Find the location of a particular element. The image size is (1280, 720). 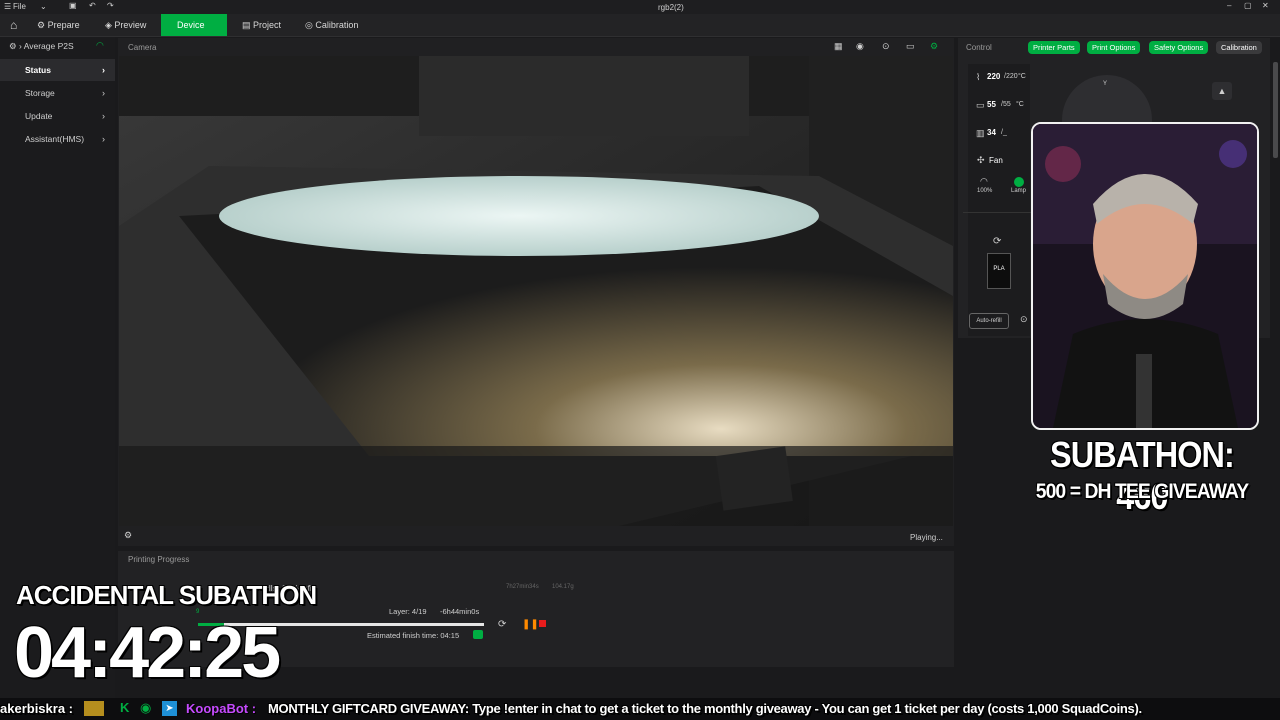

tab-prepare: ⚙ Prepare is located at coordinates (58, 25).